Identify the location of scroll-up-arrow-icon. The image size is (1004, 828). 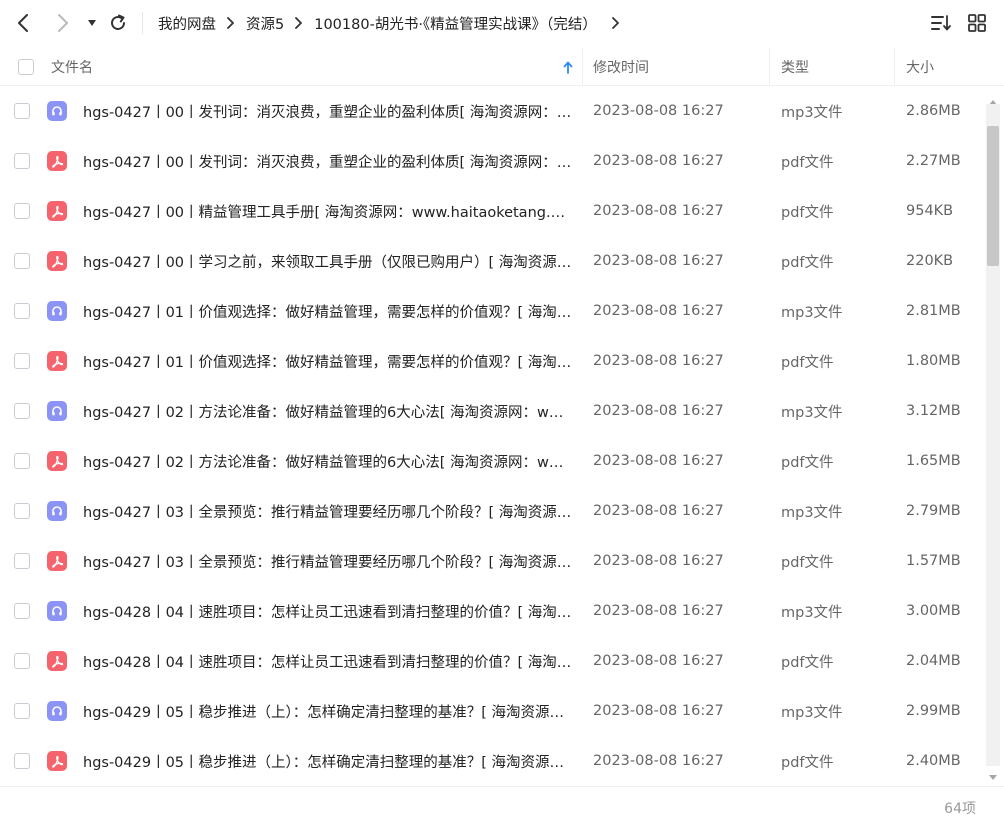
(993, 98).